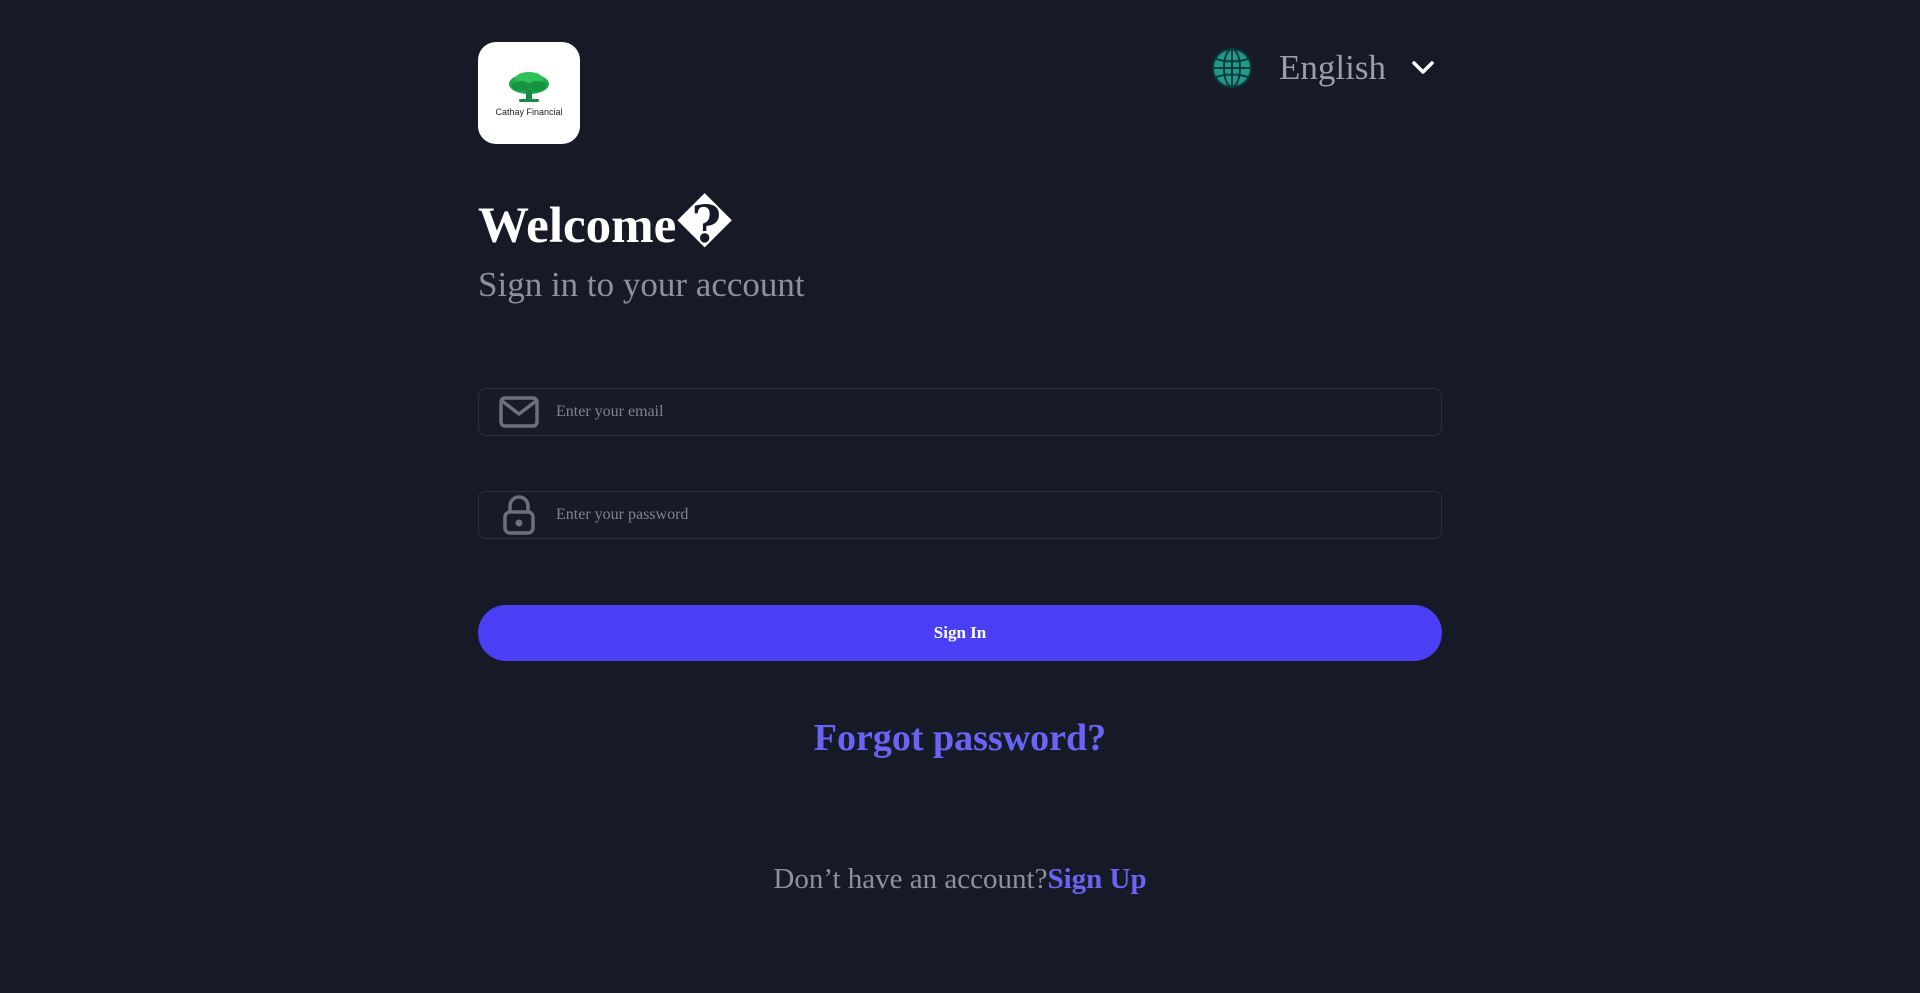 Image resolution: width=1920 pixels, height=993 pixels. I want to click on signup-row: Don’t have an account?Sign Up, so click(960, 879).